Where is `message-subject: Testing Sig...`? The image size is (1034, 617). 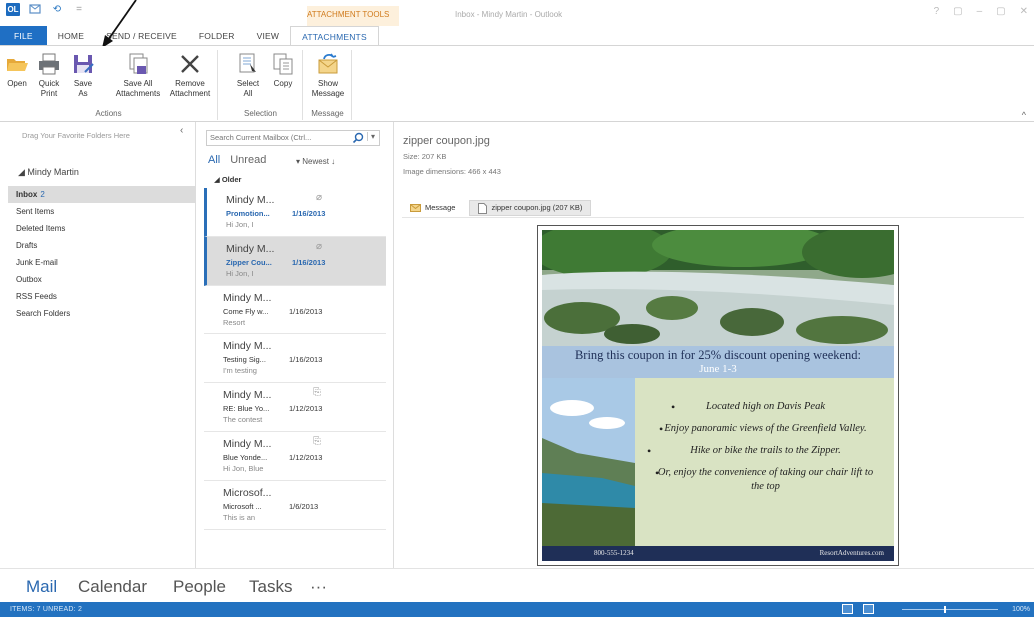 message-subject: Testing Sig... is located at coordinates (244, 360).